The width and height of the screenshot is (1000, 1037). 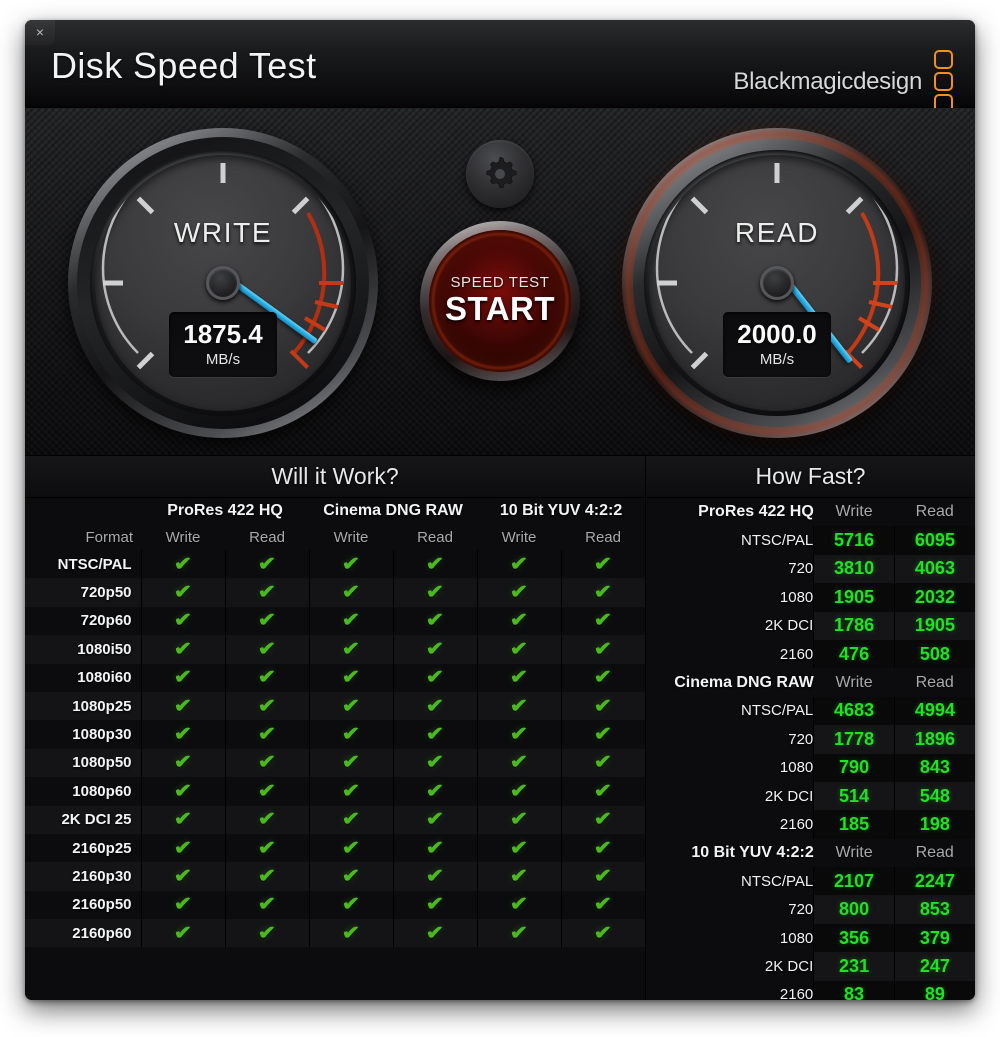 What do you see at coordinates (223, 283) in the screenshot?
I see `write-gauge: WRITE 1875.4 MB/s` at bounding box center [223, 283].